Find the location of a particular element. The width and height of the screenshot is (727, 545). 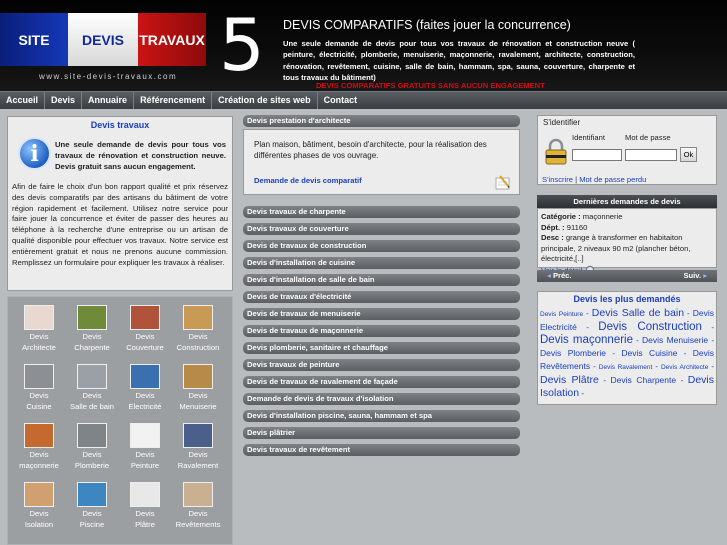

category-thumb: Devis Piscine is located at coordinates (92, 506).